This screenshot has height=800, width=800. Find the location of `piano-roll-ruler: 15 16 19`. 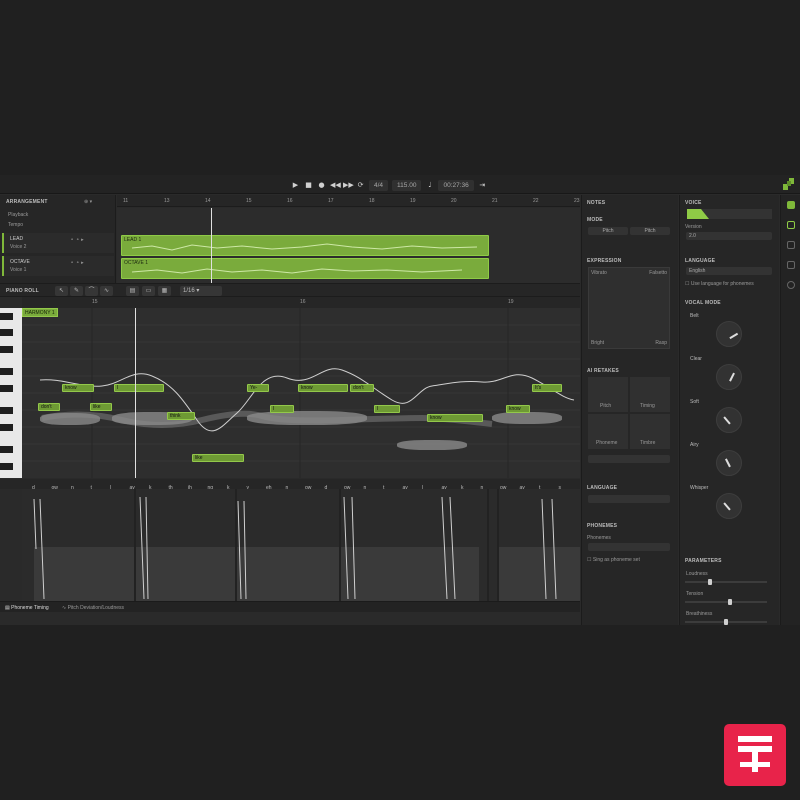

piano-roll-ruler: 15 16 19 is located at coordinates (301, 302).